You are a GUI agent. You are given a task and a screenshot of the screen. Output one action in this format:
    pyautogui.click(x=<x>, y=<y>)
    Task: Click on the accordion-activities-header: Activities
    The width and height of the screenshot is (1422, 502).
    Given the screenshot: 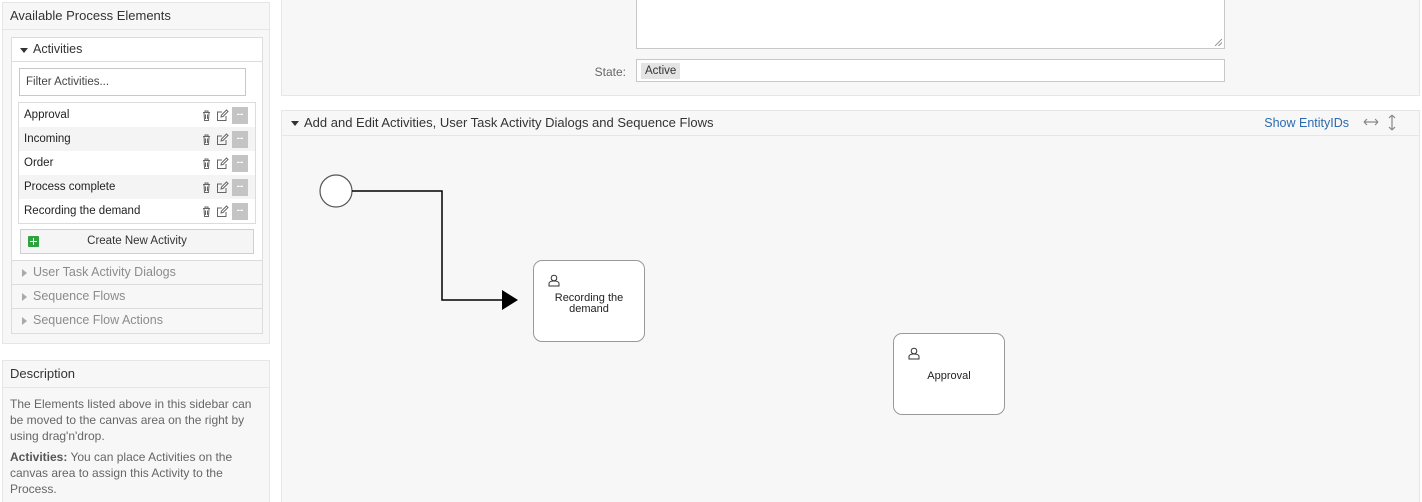 What is the action you would take?
    pyautogui.click(x=137, y=50)
    